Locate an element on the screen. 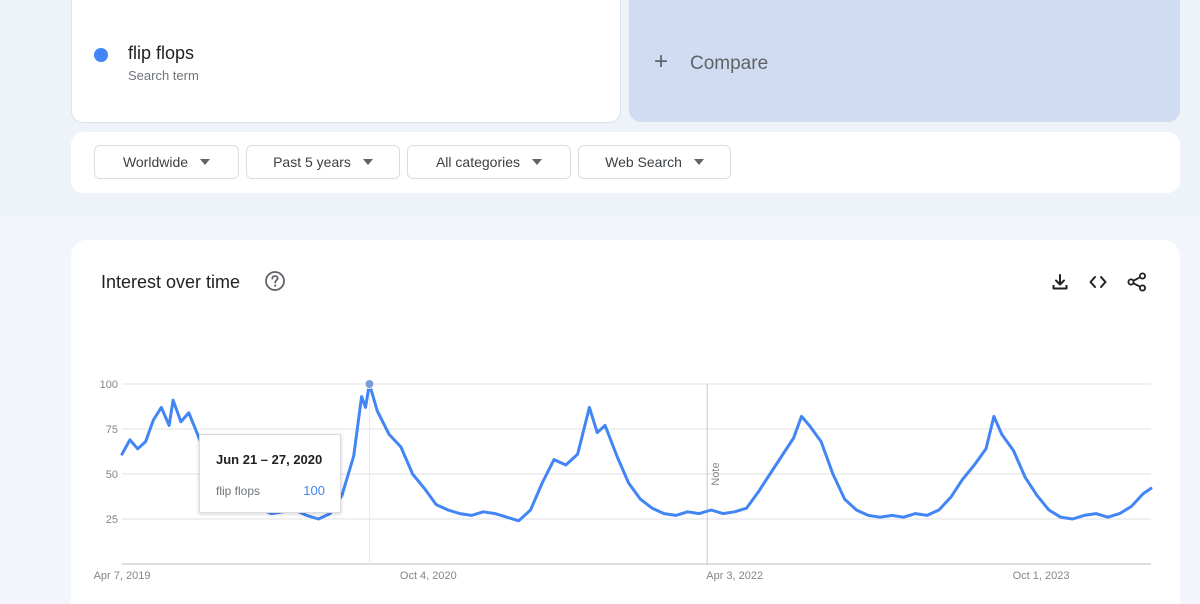 Image resolution: width=1200 pixels, height=604 pixels. compare-label: Compare is located at coordinates (729, 63).